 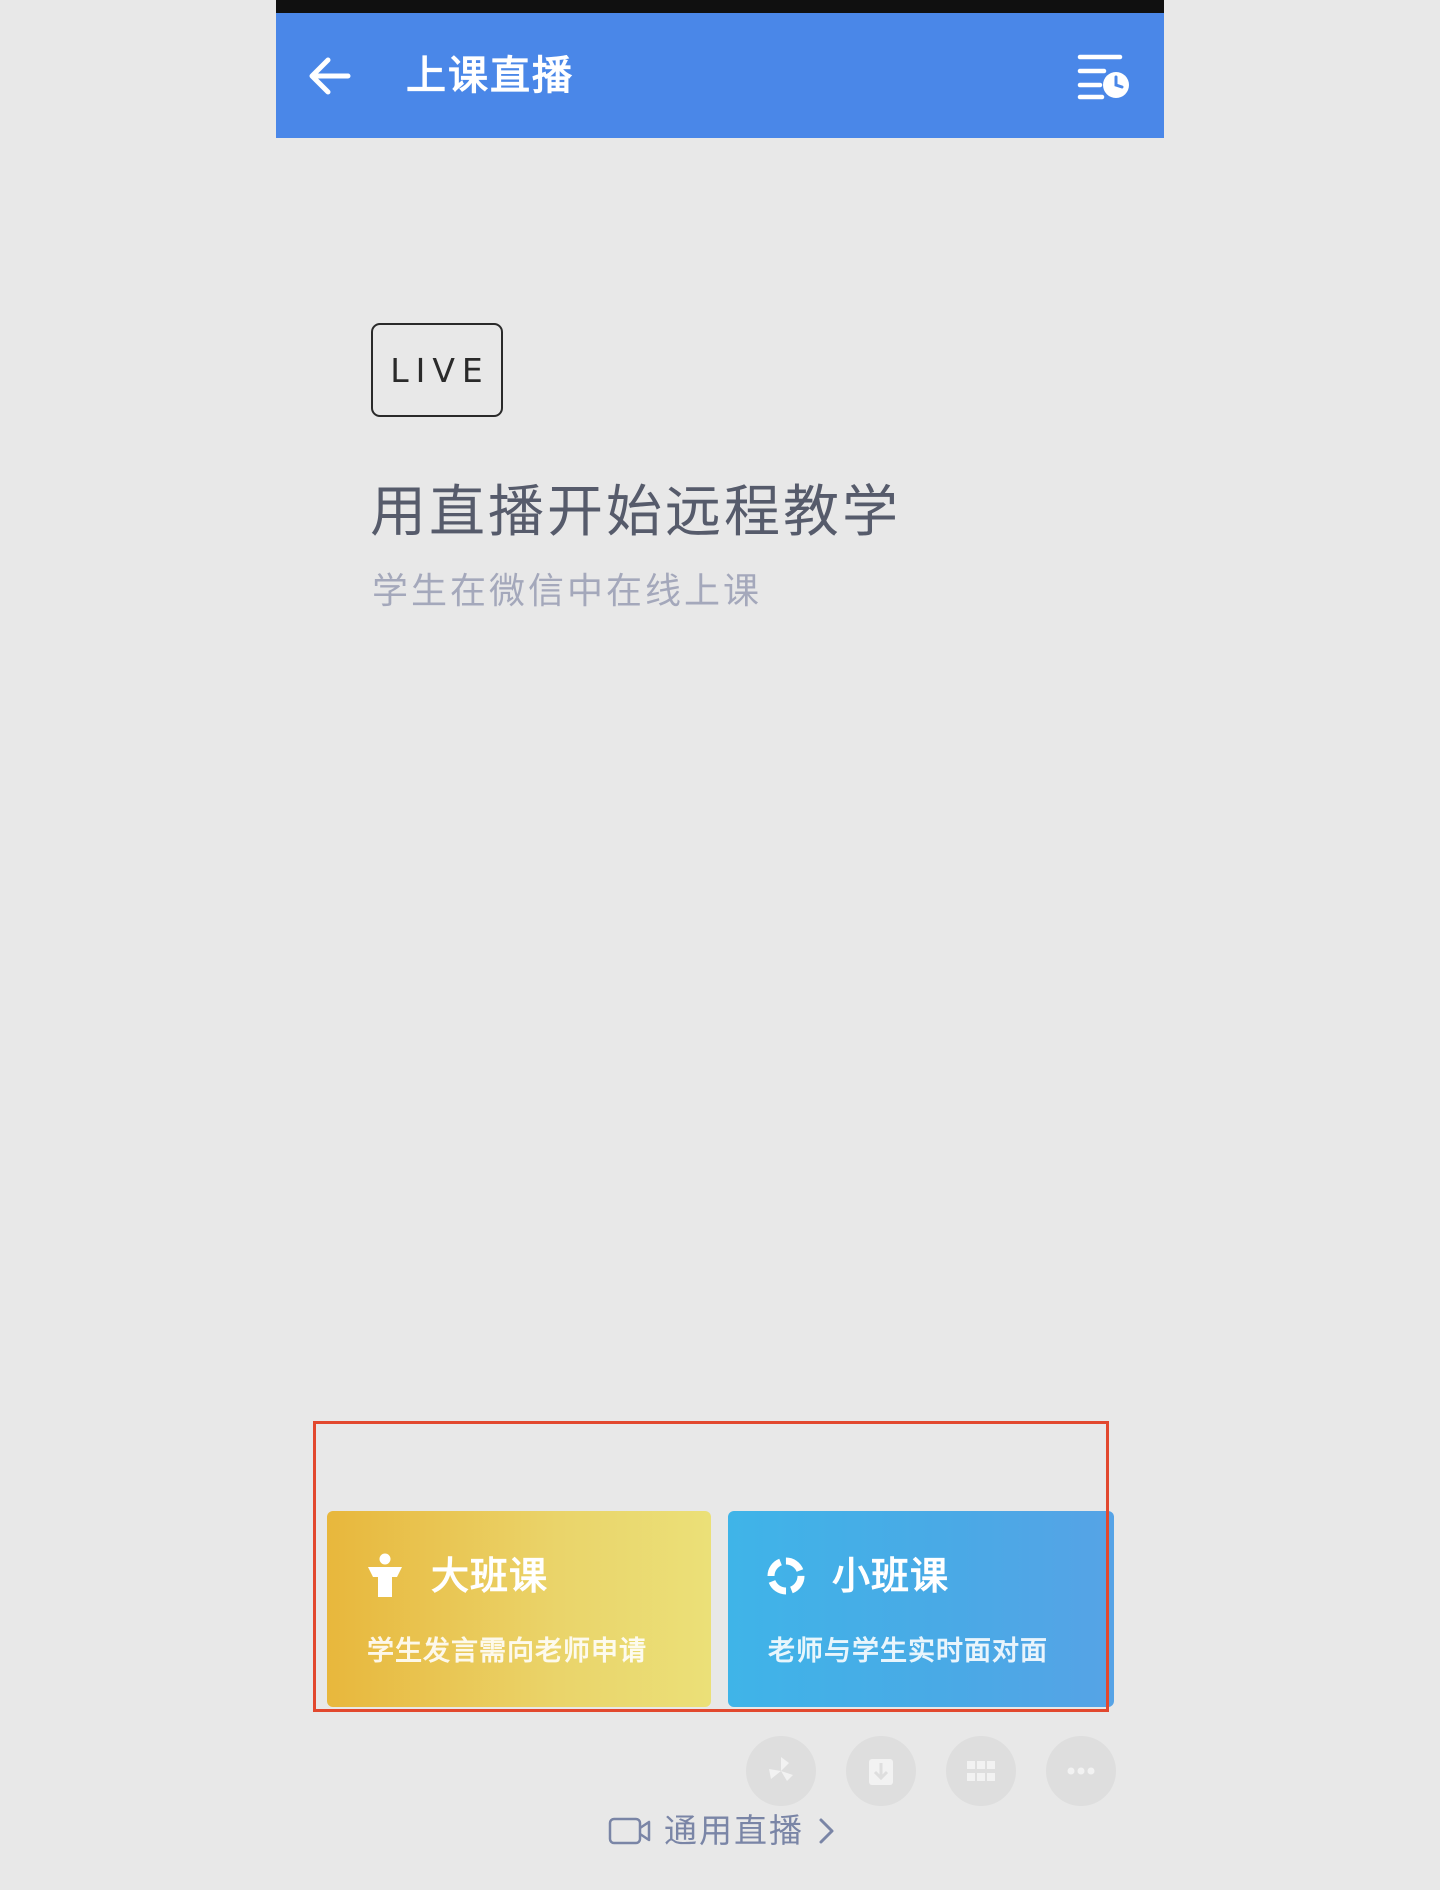 I want to click on status-bar, so click(x=720, y=6).